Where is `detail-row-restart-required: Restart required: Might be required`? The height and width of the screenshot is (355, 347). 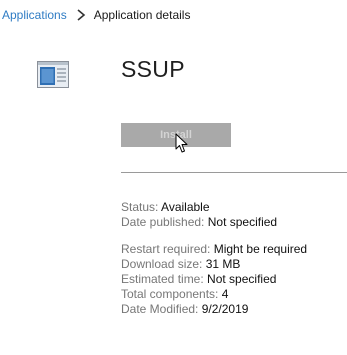 detail-row-restart-required: Restart required: Might be required is located at coordinates (214, 249).